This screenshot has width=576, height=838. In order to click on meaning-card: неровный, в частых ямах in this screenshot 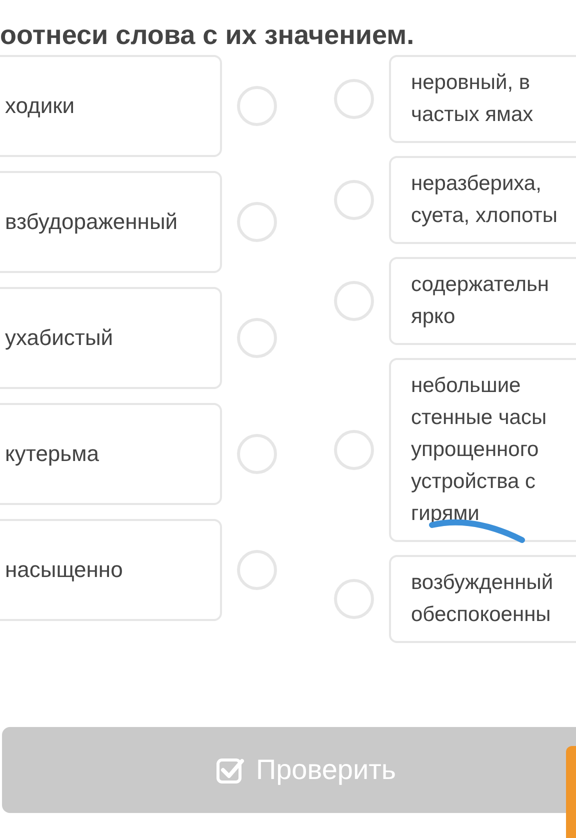, I will do `click(482, 99)`.